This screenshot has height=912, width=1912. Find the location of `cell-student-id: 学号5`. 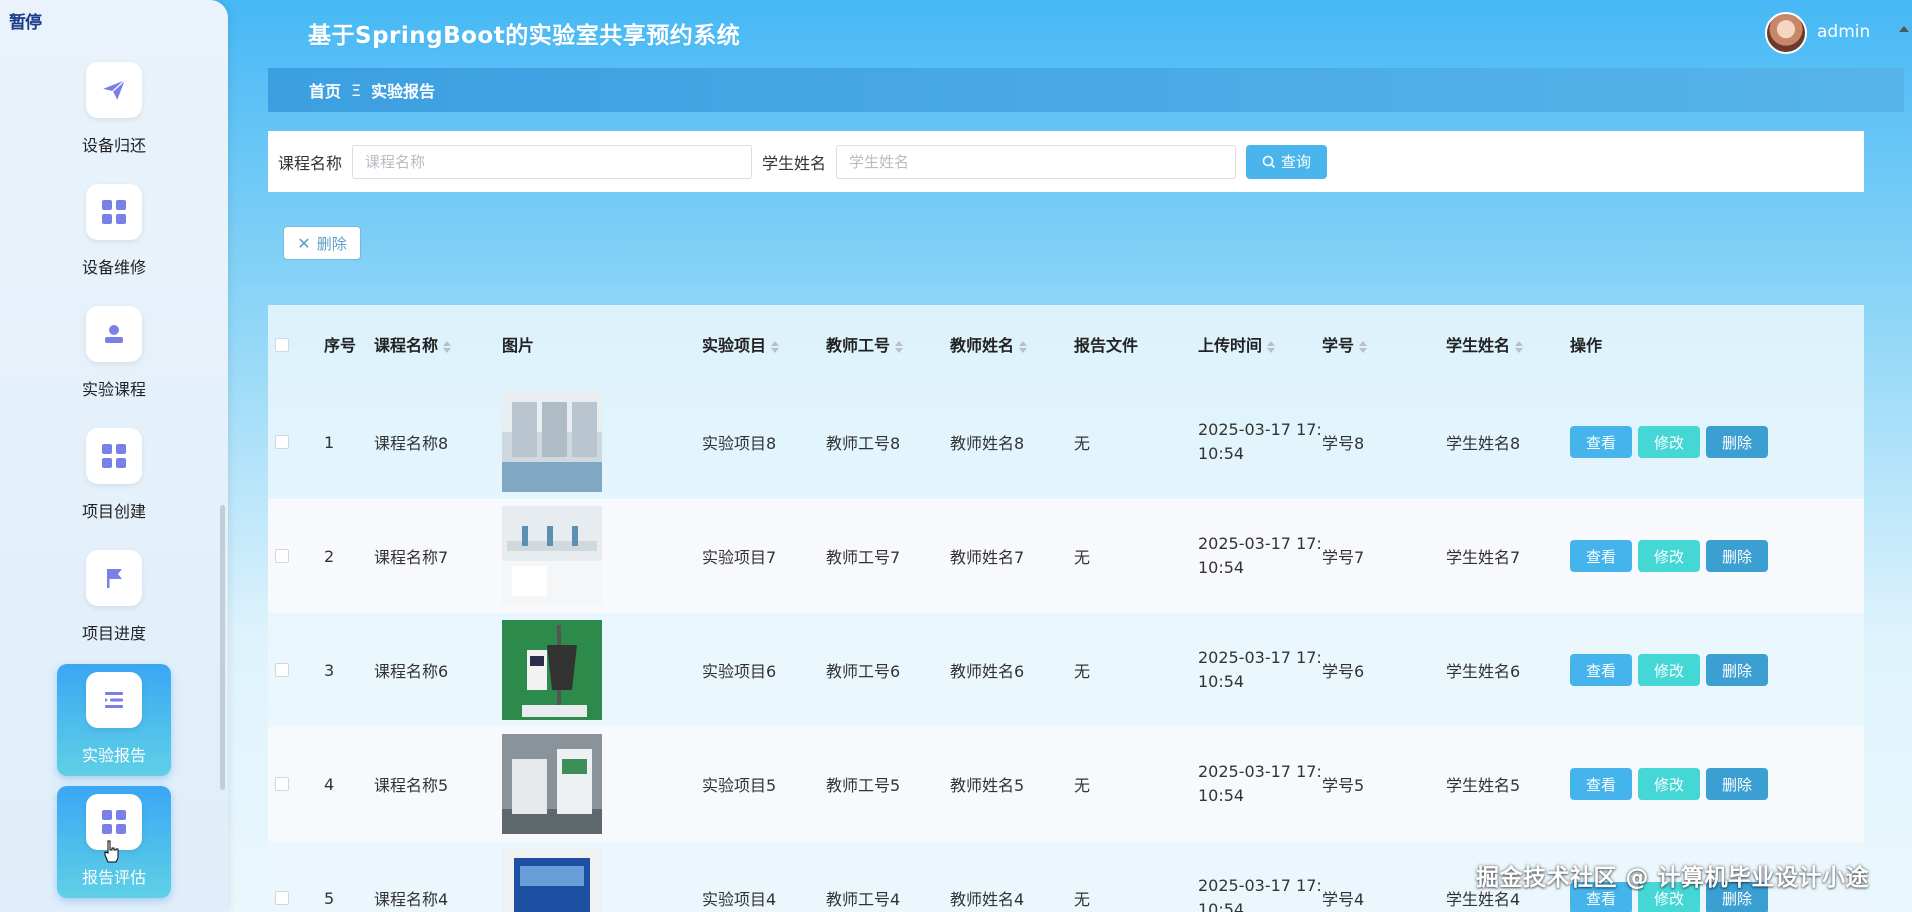

cell-student-id: 学号5 is located at coordinates (1343, 785).